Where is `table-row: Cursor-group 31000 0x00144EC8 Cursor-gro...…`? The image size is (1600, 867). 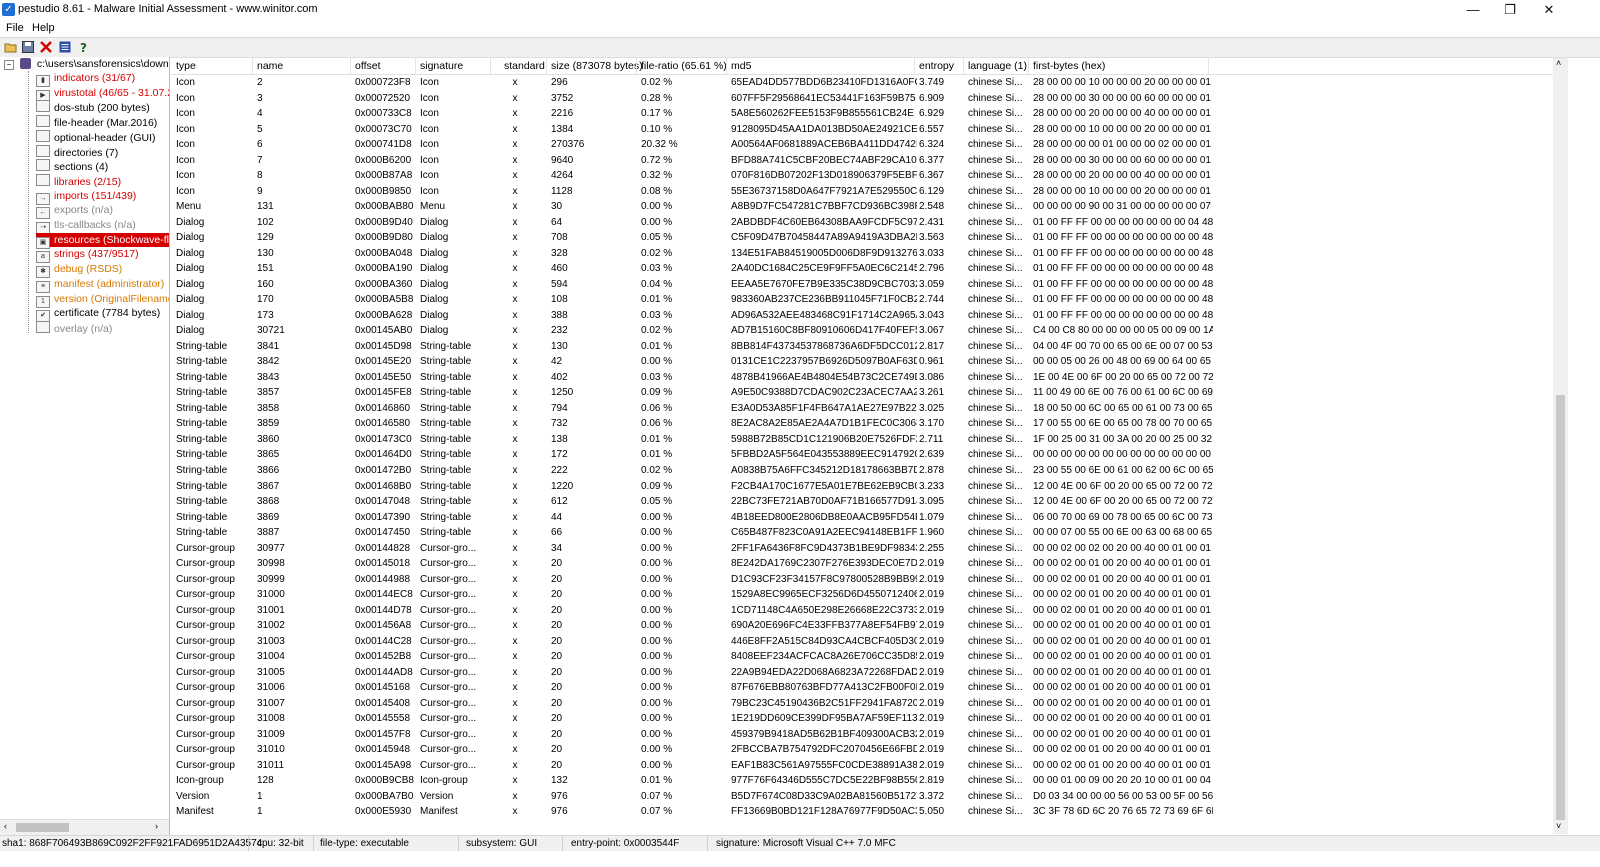
table-row: Cursor-group 31000 0x00144EC8 Cursor-gro...… is located at coordinates (862, 596).